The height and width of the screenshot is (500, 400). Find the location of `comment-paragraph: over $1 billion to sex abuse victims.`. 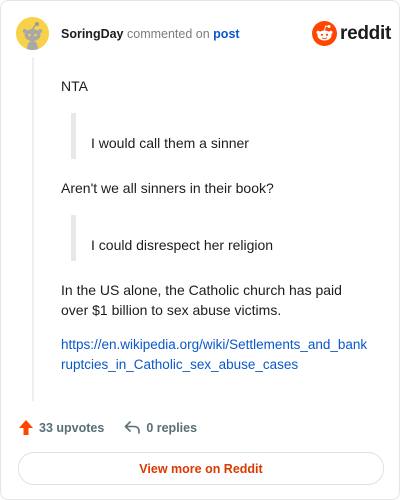

comment-paragraph: over $1 billion to sex abuse victims. is located at coordinates (171, 310).